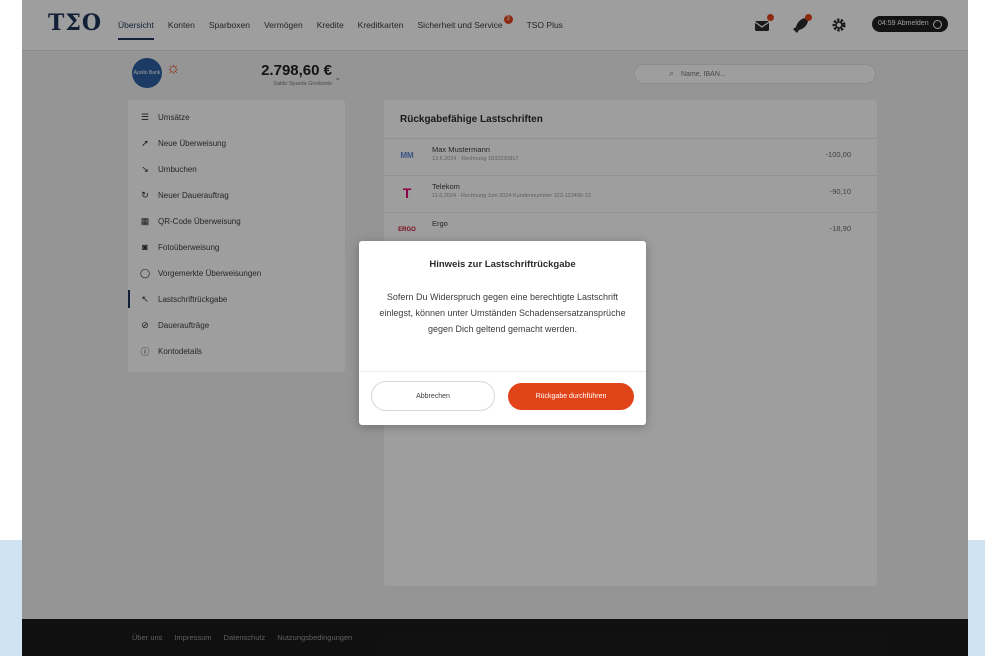 The width and height of the screenshot is (985, 656). I want to click on dialog-title: Hinweis zur Lastschriftrückgabe, so click(502, 264).